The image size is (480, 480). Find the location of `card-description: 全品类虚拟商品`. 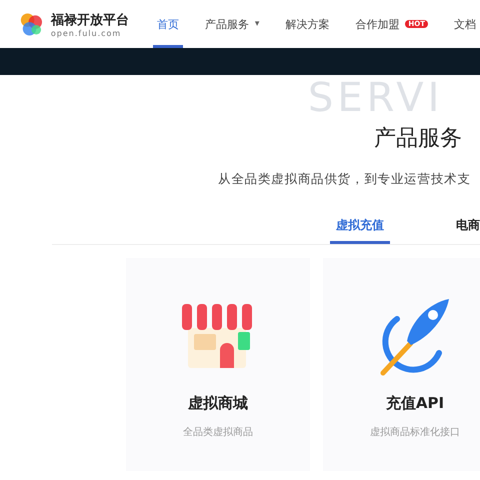

card-description: 全品类虚拟商品 is located at coordinates (218, 432).